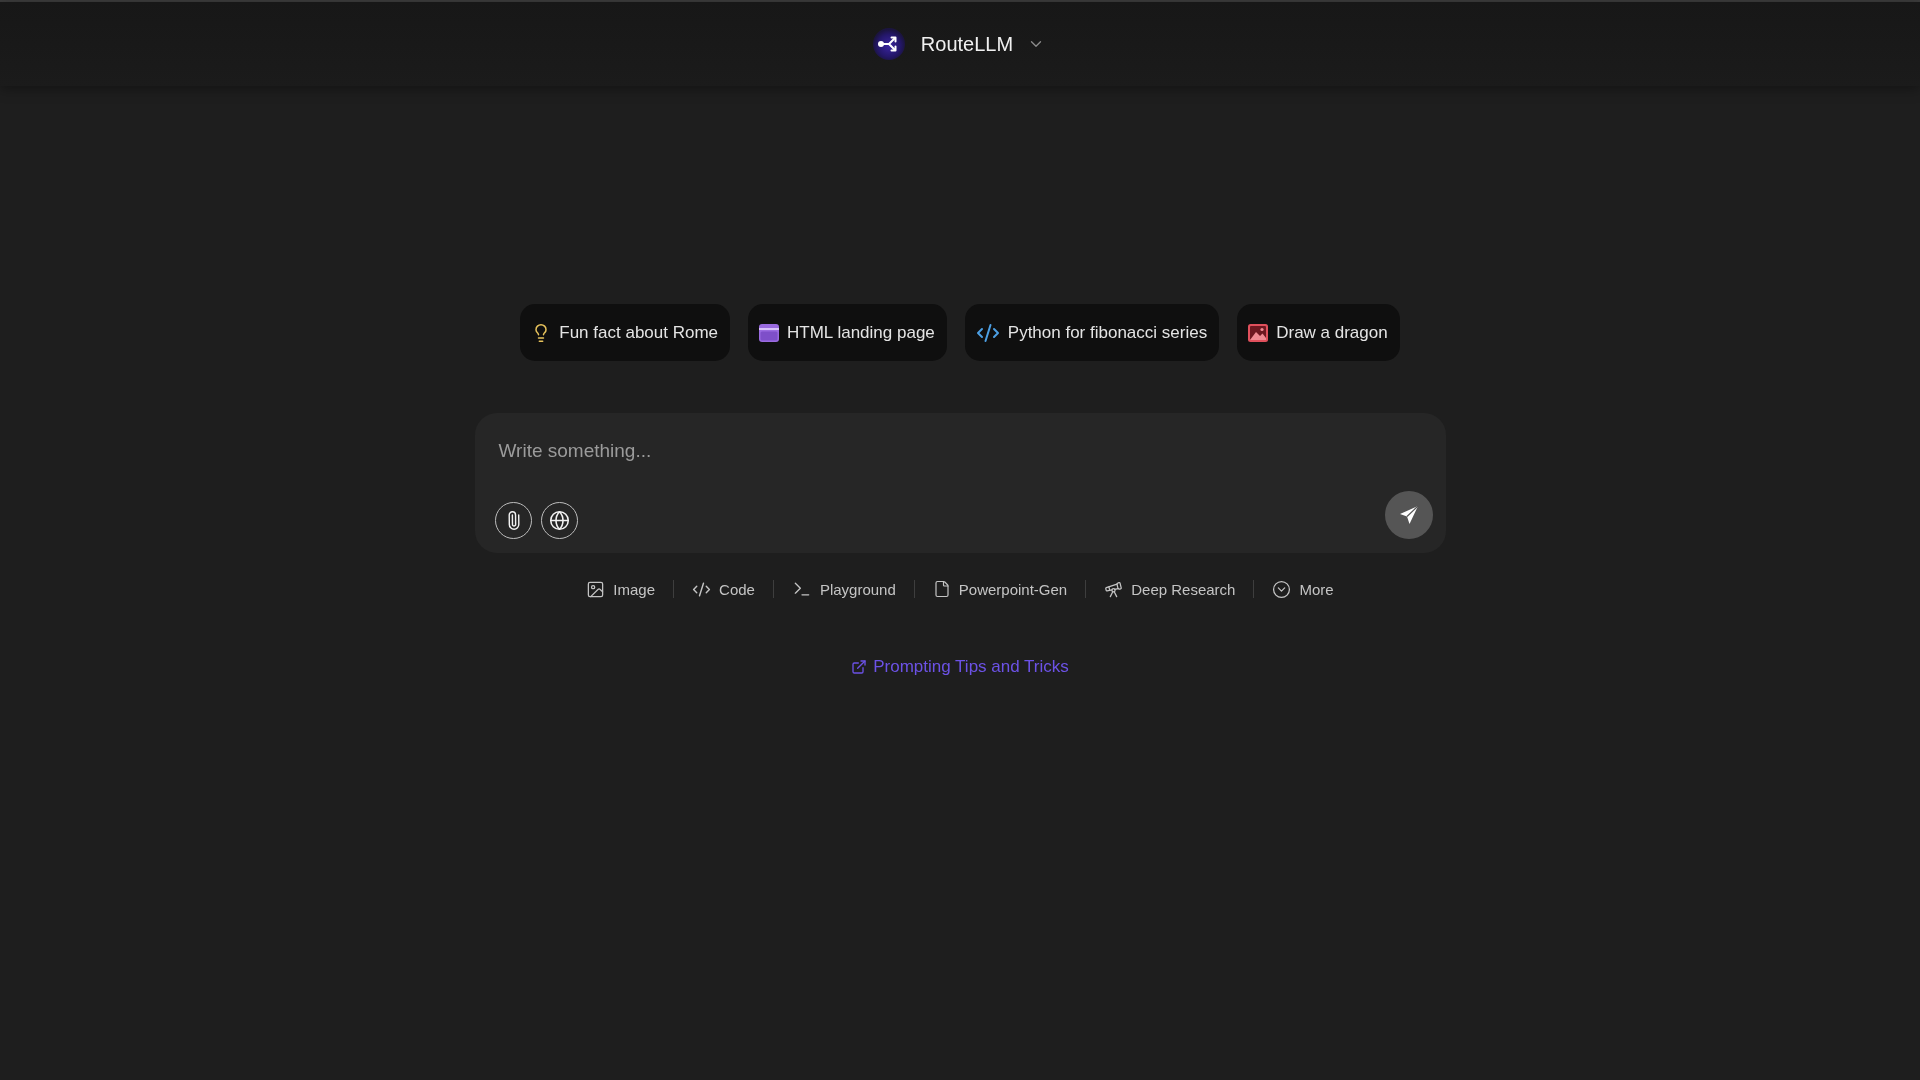 This screenshot has width=1920, height=1080. What do you see at coordinates (983, 44) in the screenshot?
I see `model-selector: RouteLLM` at bounding box center [983, 44].